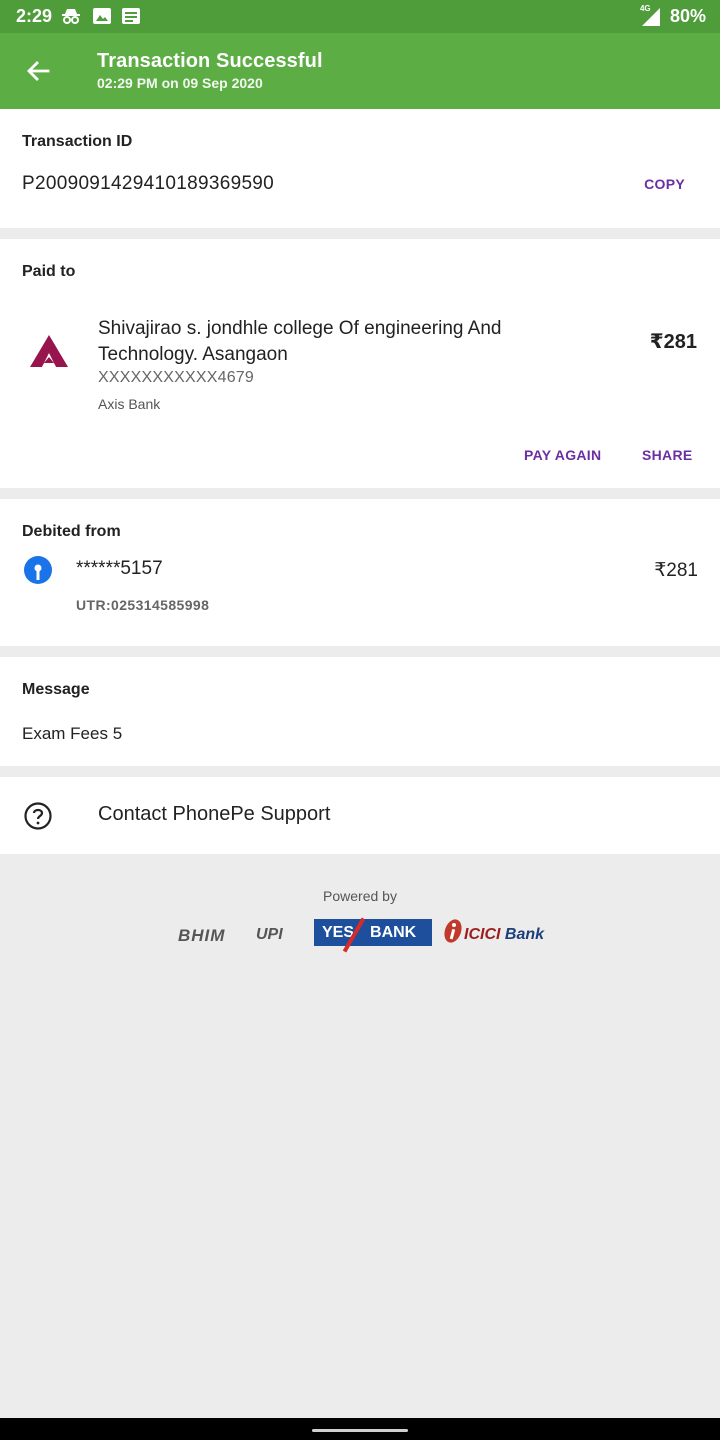 The height and width of the screenshot is (1440, 720). Describe the element at coordinates (645, 8) in the screenshot. I see `network-type: 4G` at that location.